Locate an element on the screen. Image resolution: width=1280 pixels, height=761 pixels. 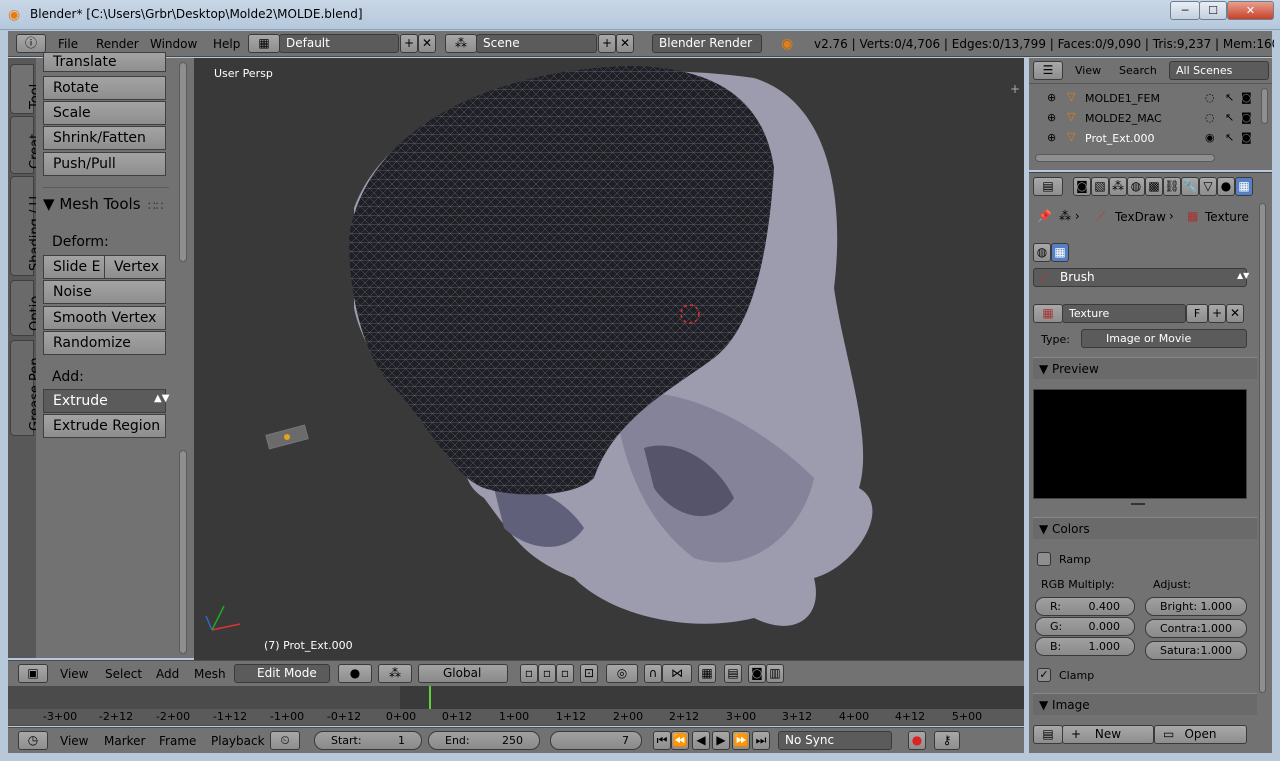
outliner-scrollbar is located at coordinates (1264, 106).